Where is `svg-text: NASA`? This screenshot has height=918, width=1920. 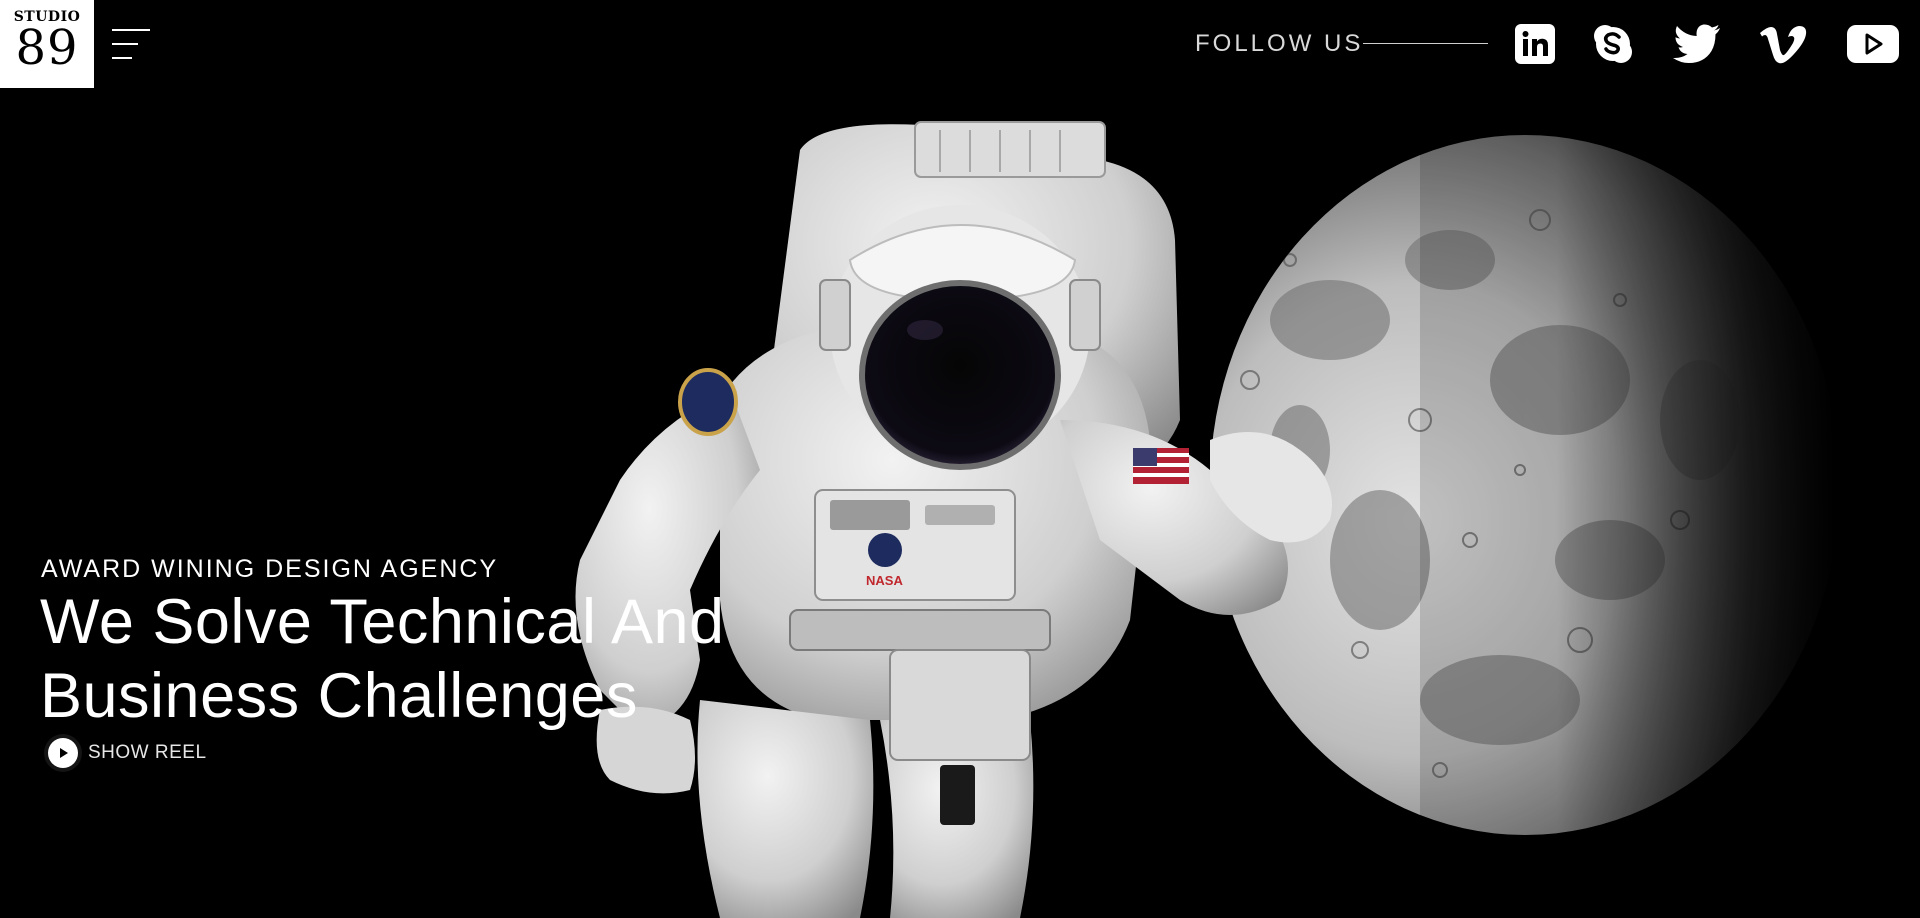 svg-text: NASA is located at coordinates (884, 580).